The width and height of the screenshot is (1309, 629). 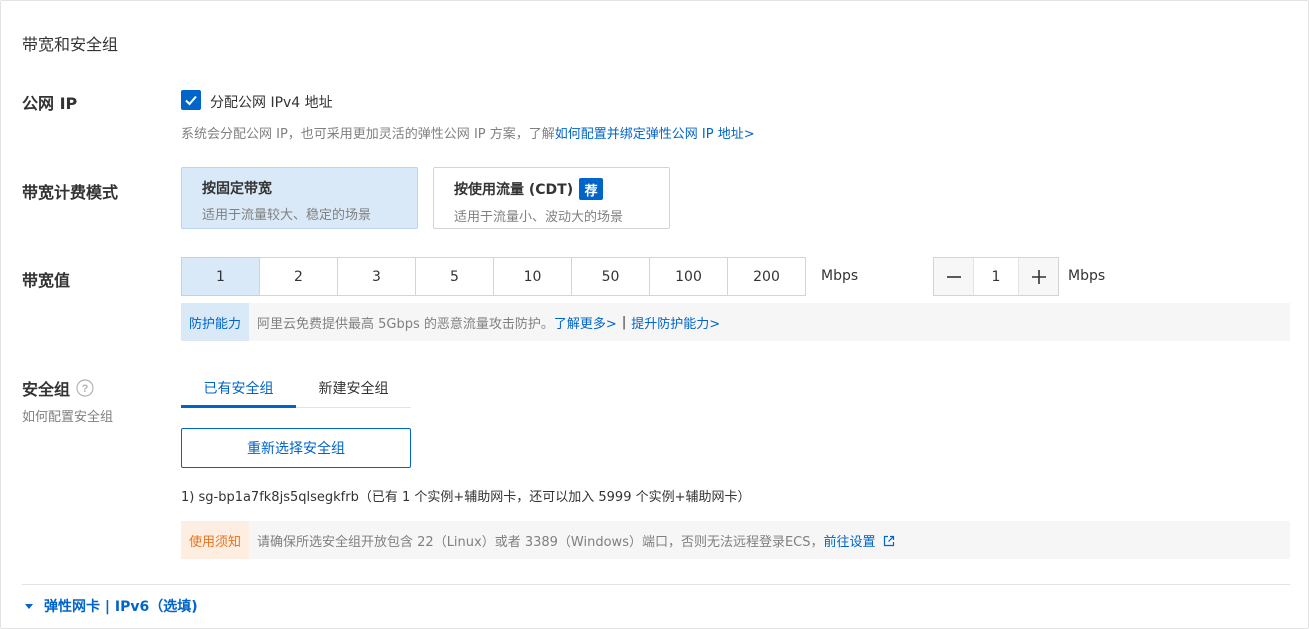 I want to click on security-group-label-wrap: 安全组 ?, so click(x=58, y=388).